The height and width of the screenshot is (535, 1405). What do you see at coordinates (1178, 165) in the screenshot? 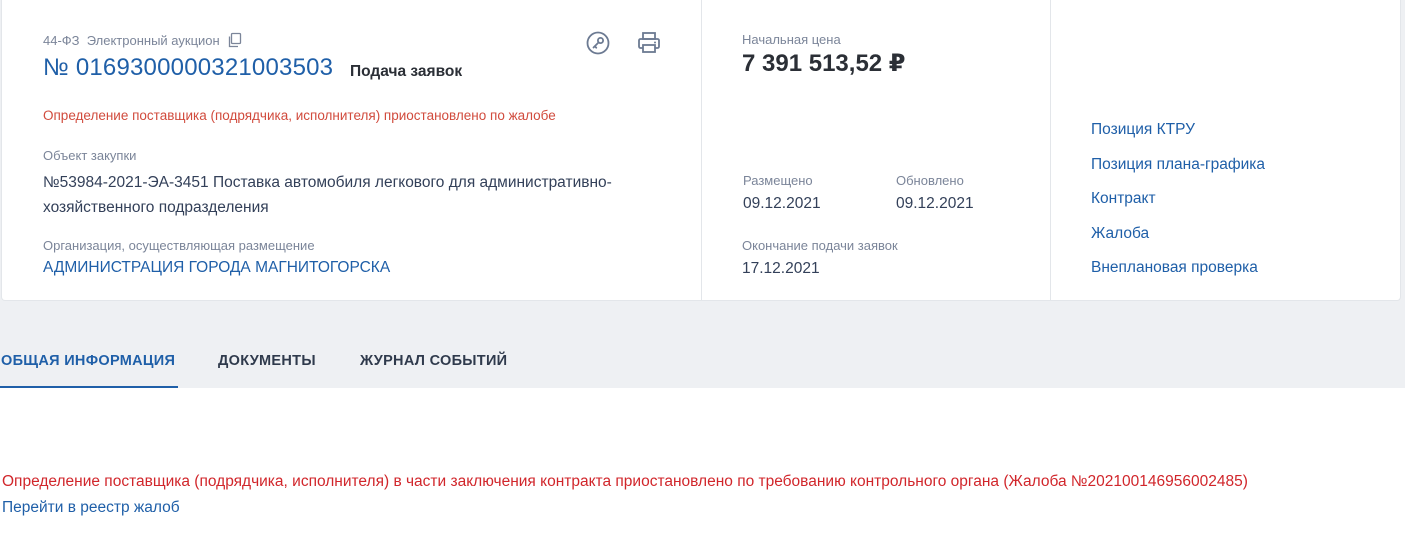
I see `schedule-plan-position-link: Позиция плана-графика` at bounding box center [1178, 165].